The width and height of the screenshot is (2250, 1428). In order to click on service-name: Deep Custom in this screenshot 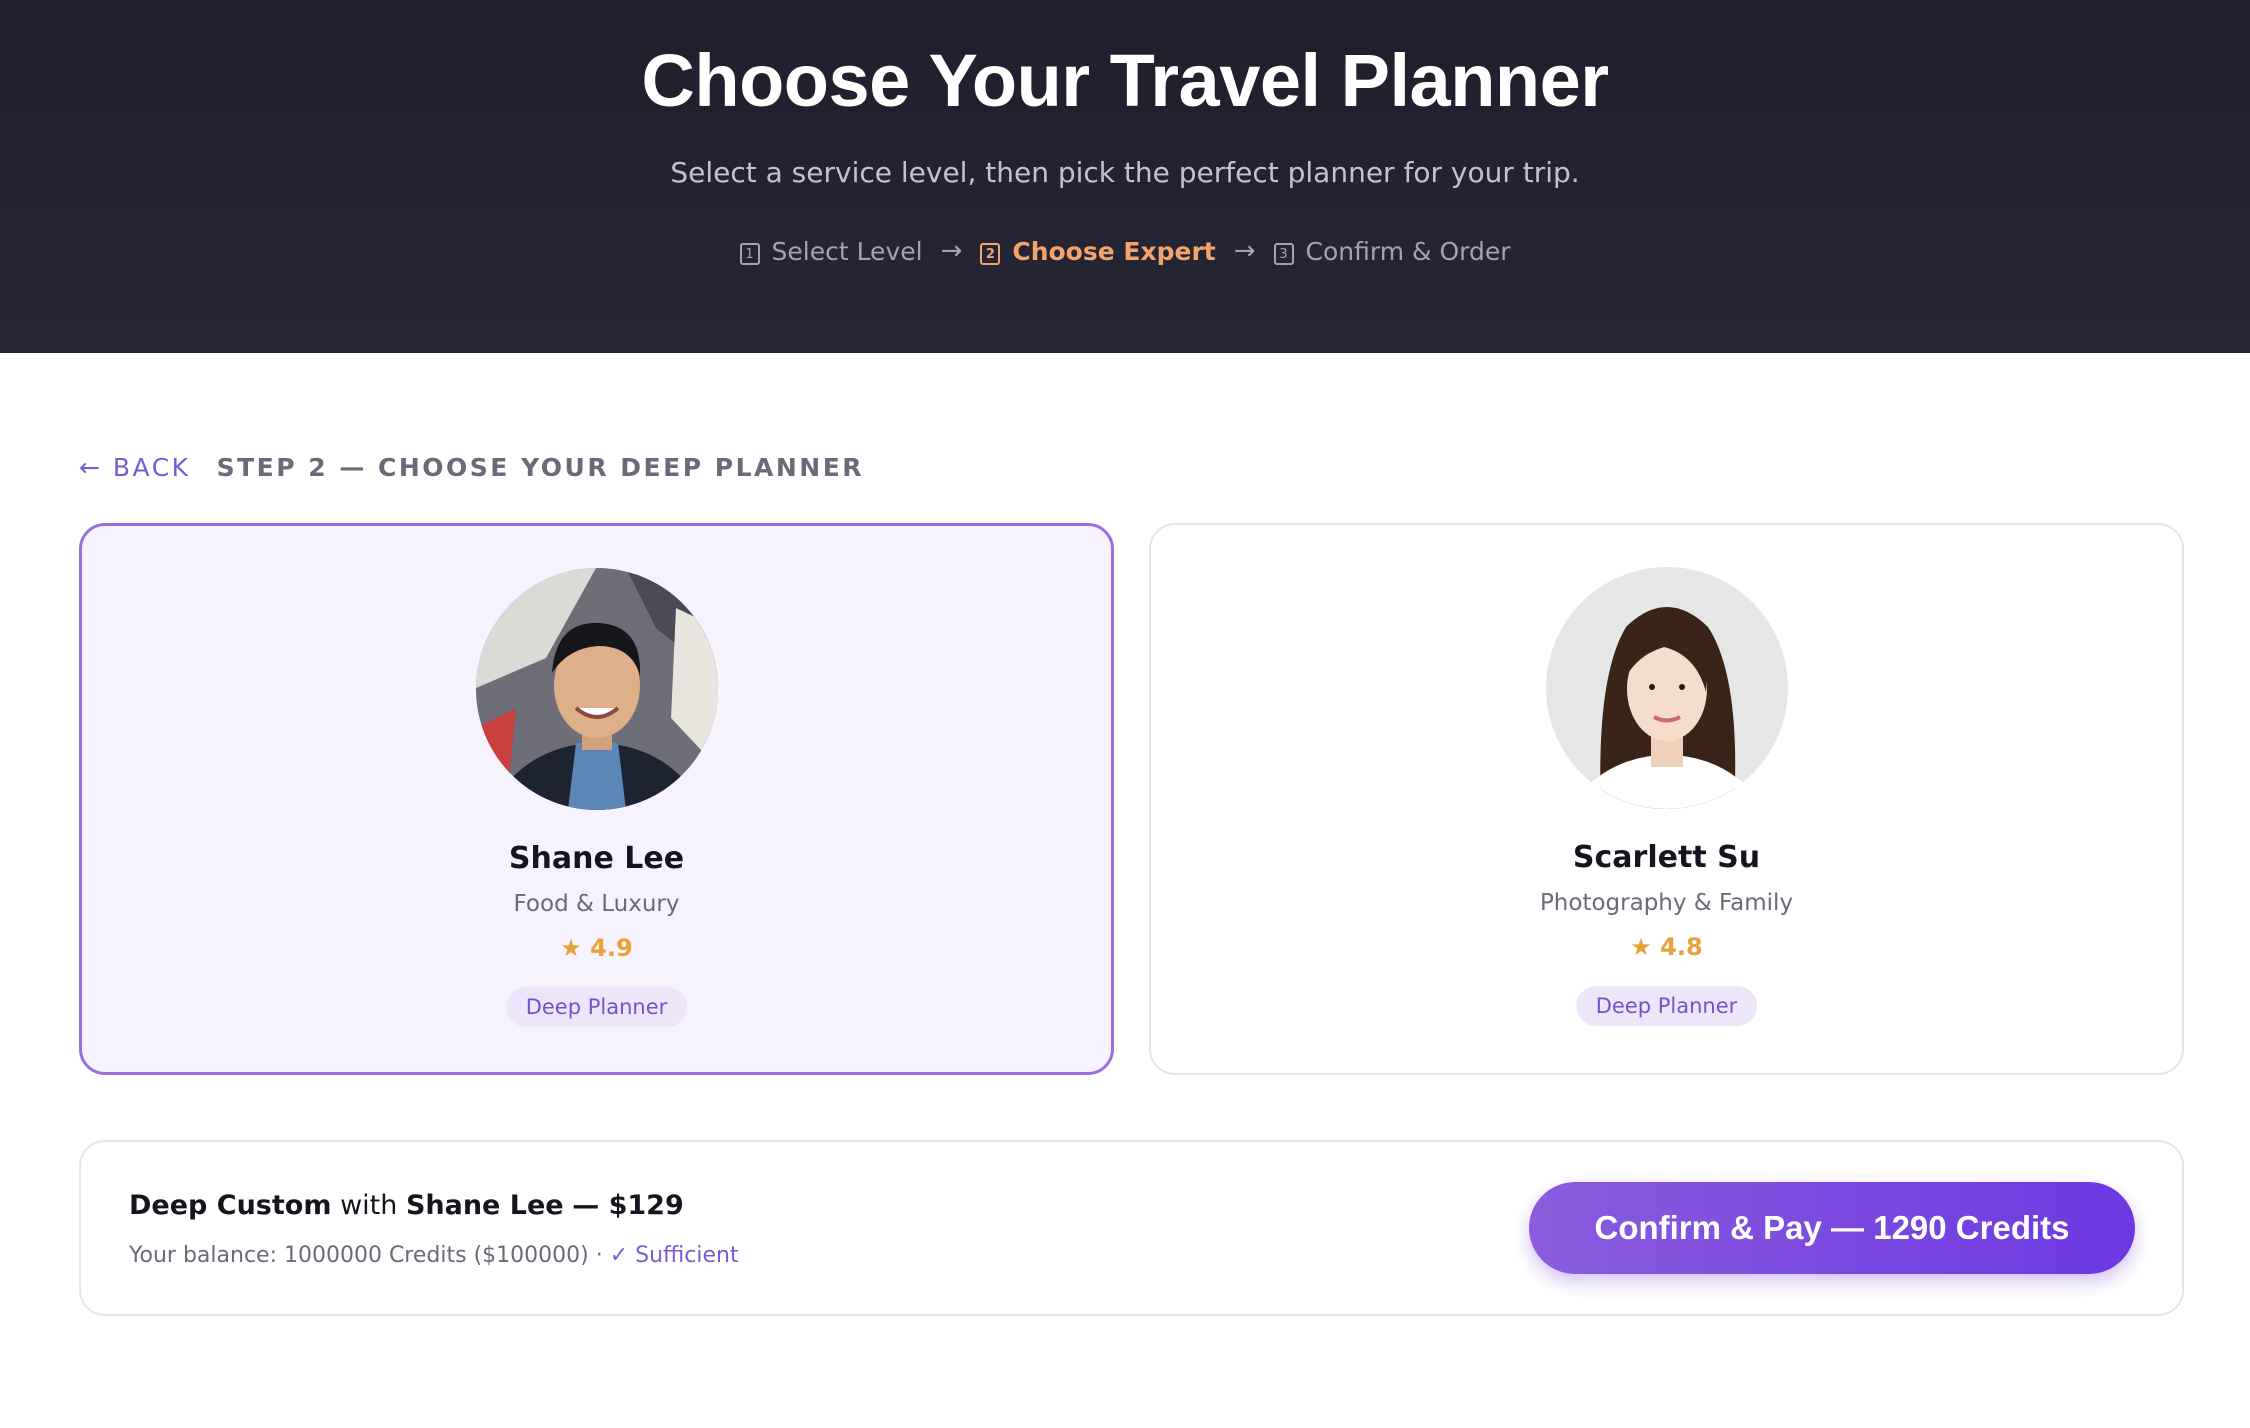, I will do `click(230, 1205)`.